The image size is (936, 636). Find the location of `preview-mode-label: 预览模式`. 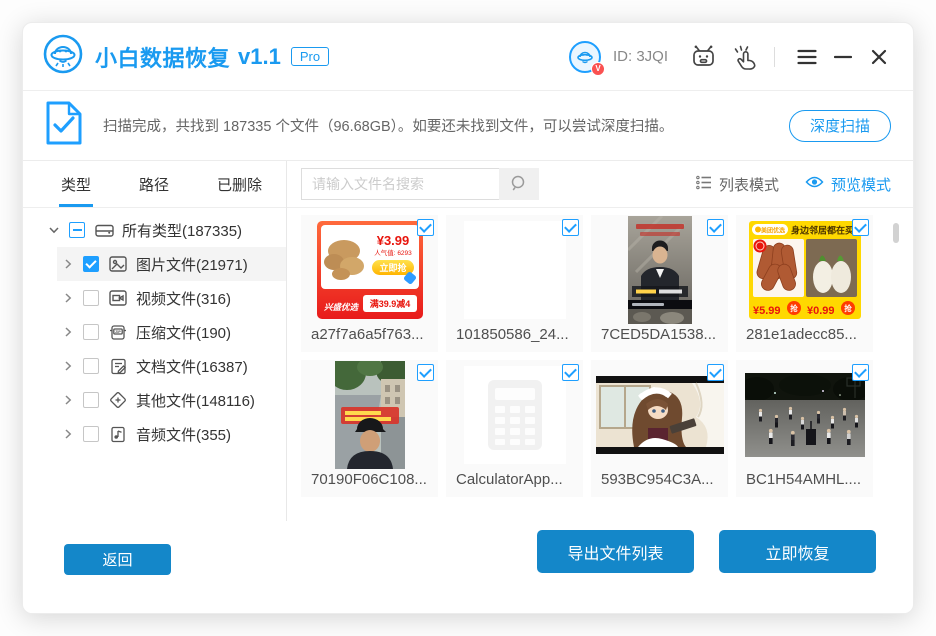

preview-mode-label: 预览模式 is located at coordinates (860, 185).